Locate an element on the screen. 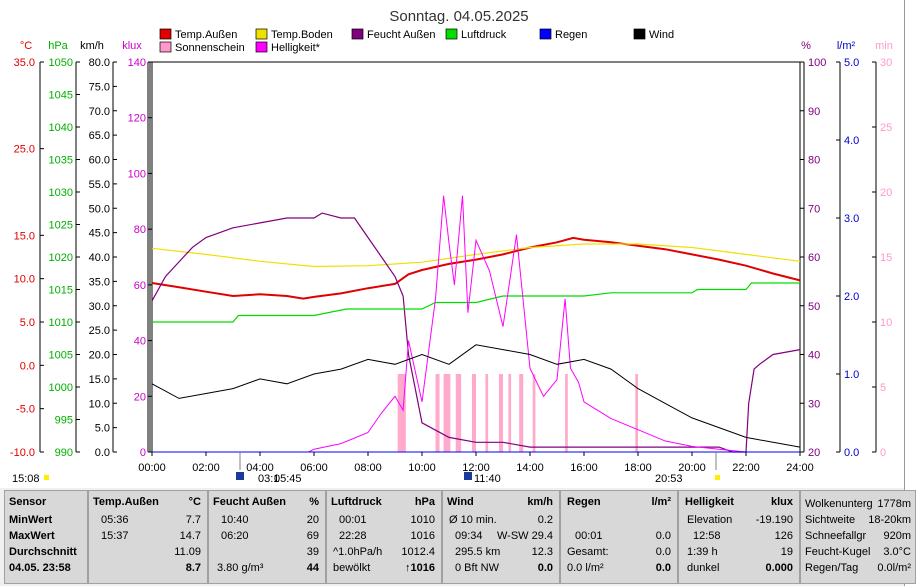  rain-tick-label: 2.0 is located at coordinates (851, 297).